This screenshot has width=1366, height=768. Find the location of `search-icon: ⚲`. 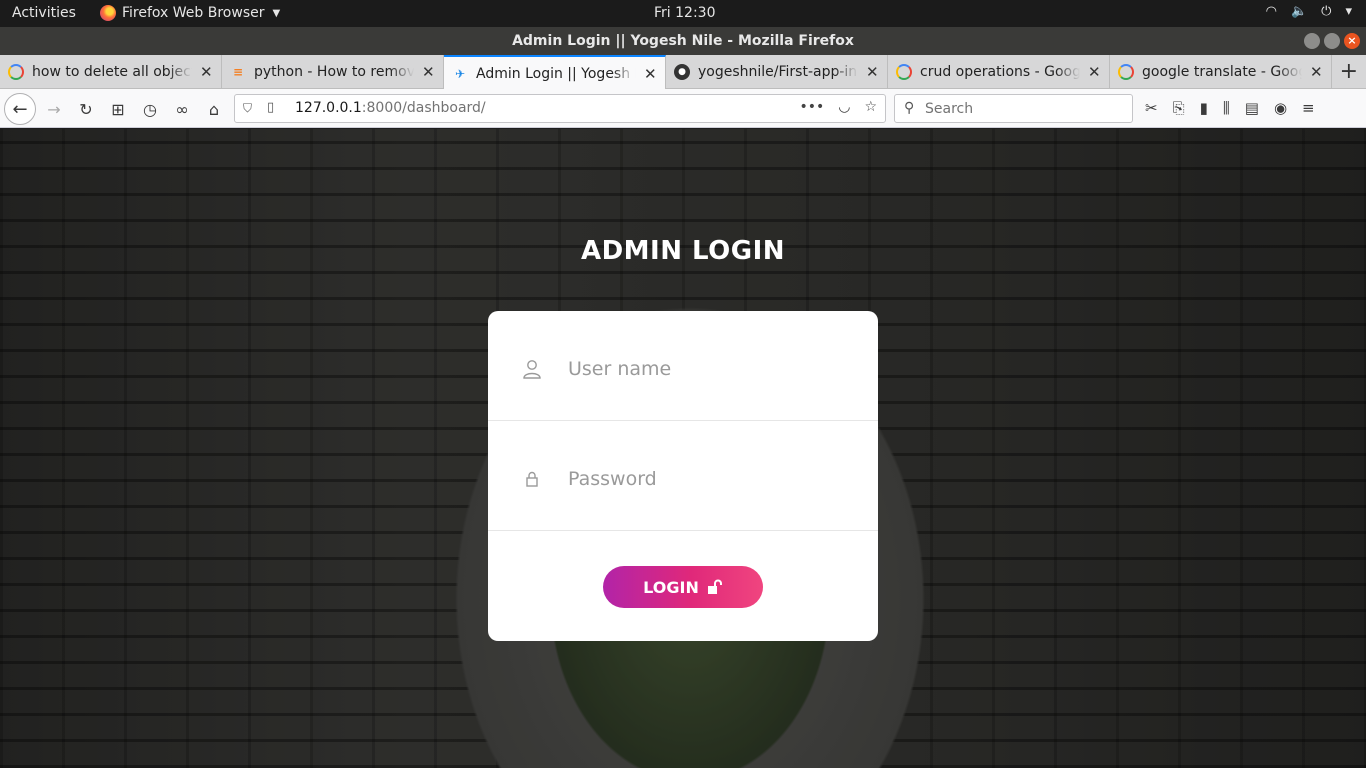

search-icon: ⚲ is located at coordinates (909, 108).